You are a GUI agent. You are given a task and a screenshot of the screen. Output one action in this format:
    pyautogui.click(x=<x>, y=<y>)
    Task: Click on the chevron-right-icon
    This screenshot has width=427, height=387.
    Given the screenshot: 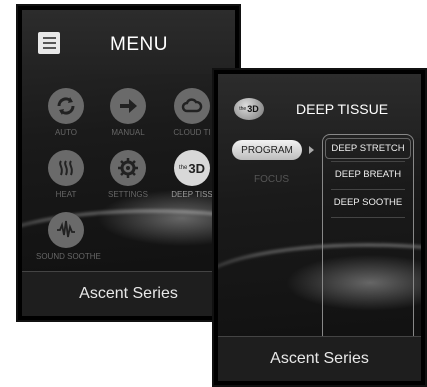 What is the action you would take?
    pyautogui.click(x=311, y=150)
    